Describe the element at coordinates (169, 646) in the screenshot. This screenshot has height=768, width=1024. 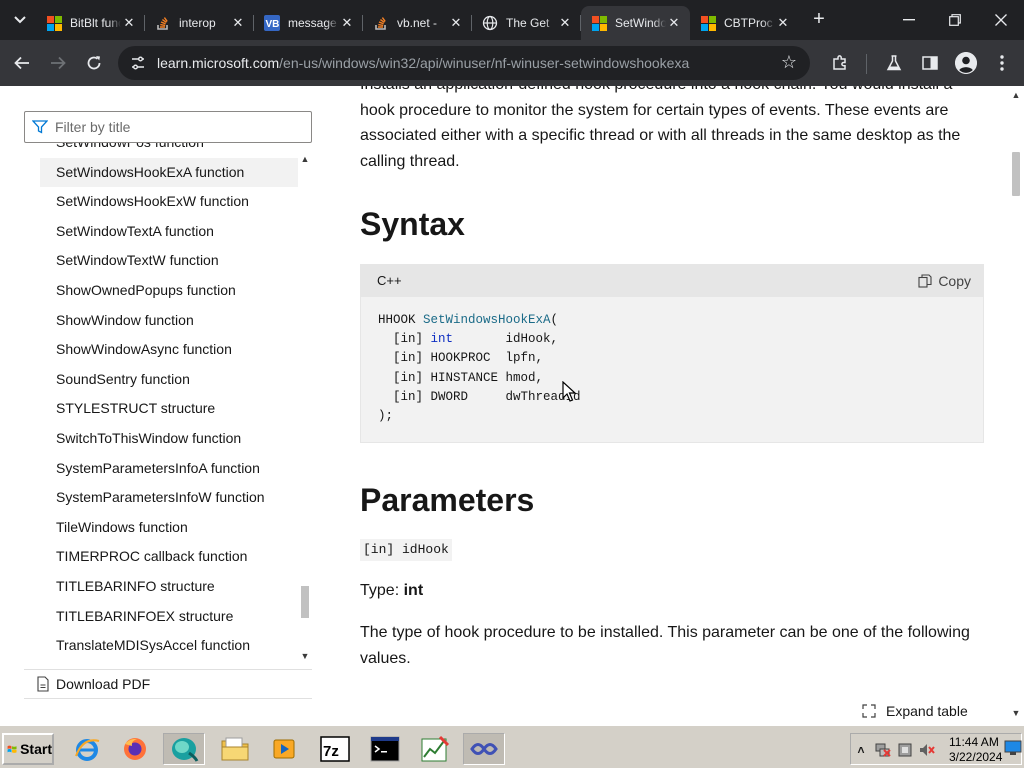
I see `toc-item: TranslateMDISysAccel function` at that location.